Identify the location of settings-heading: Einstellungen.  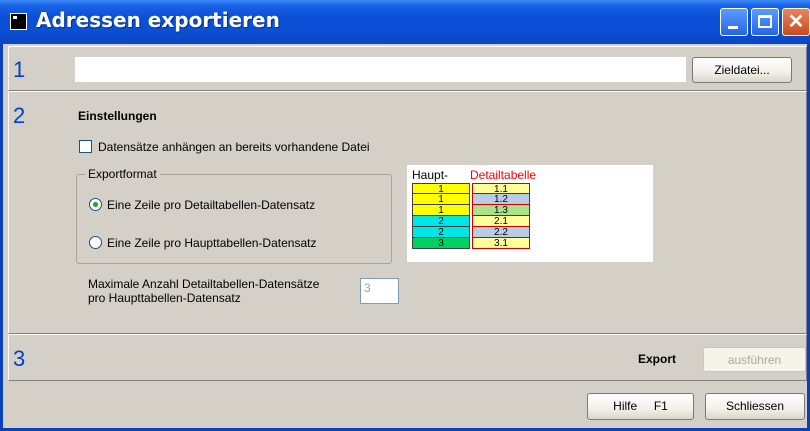
(117, 116).